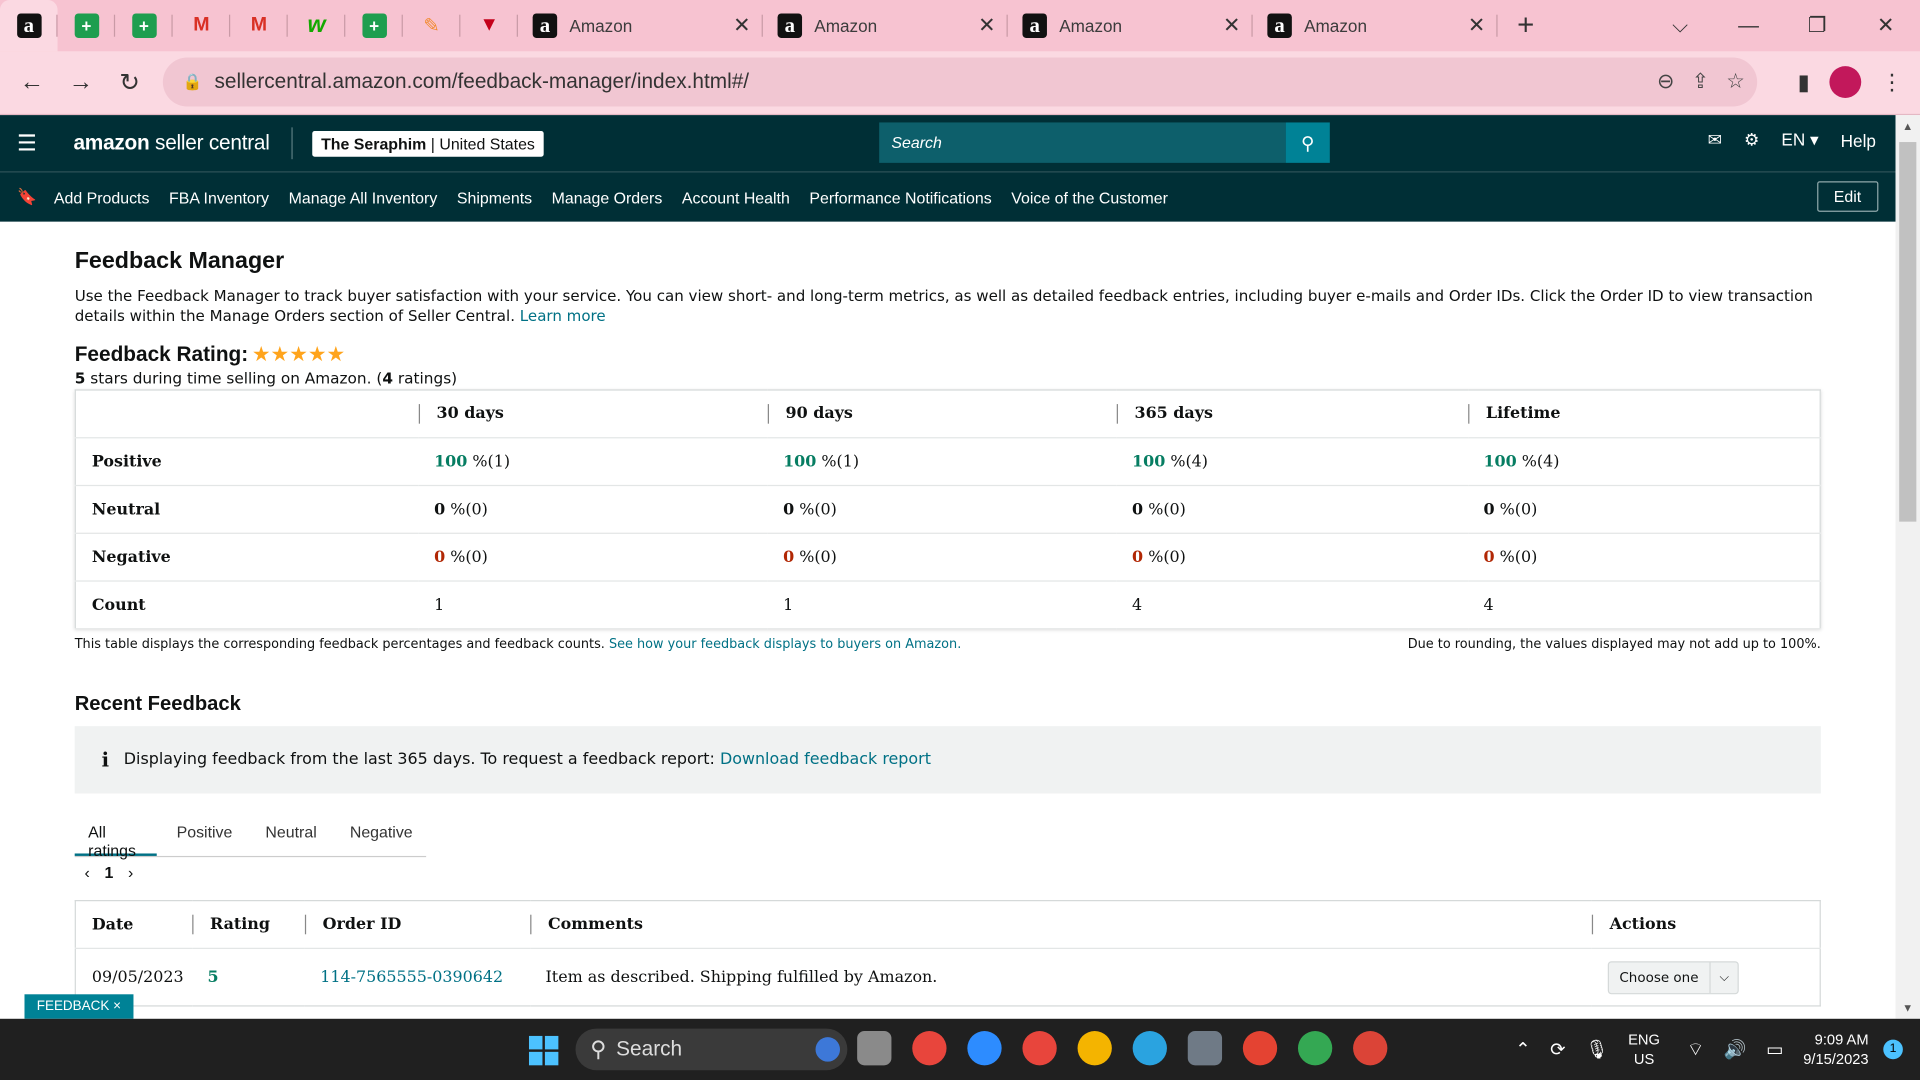  Describe the element at coordinates (1847, 196) in the screenshot. I see `edit-button: Edit` at that location.